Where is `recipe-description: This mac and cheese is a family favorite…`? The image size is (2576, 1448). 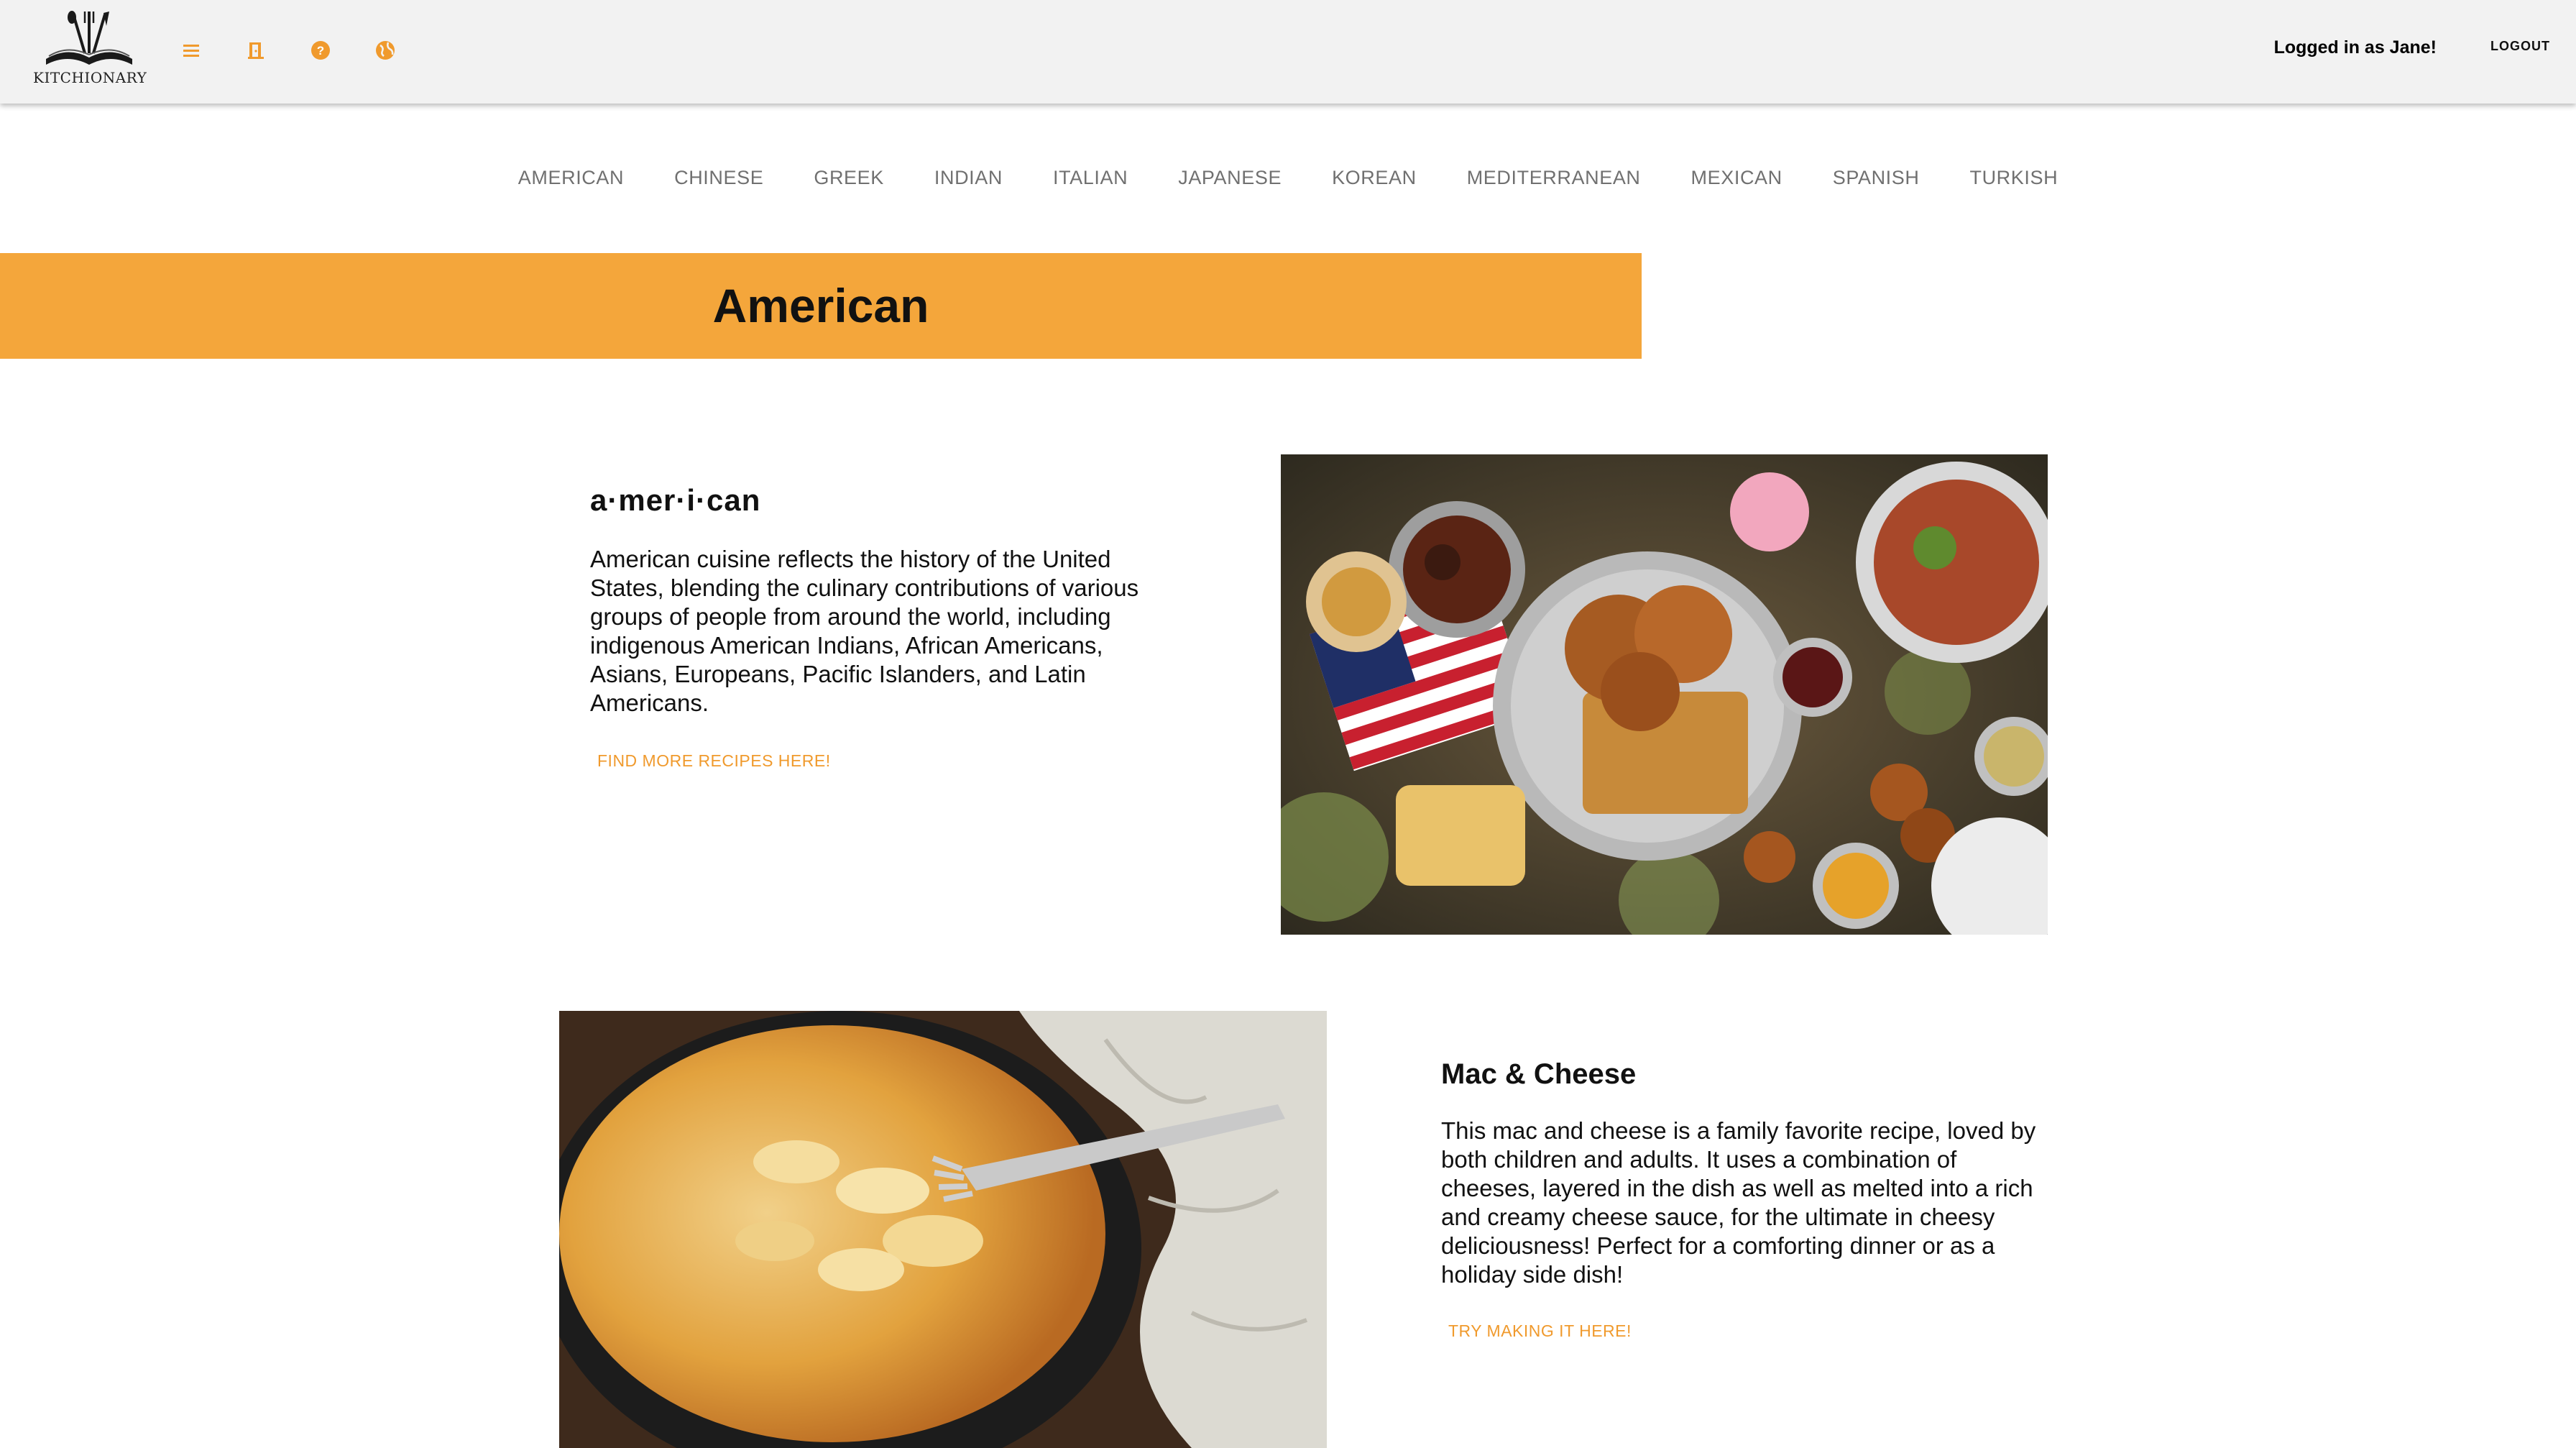 recipe-description: This mac and cheese is a family favorite… is located at coordinates (1738, 1202).